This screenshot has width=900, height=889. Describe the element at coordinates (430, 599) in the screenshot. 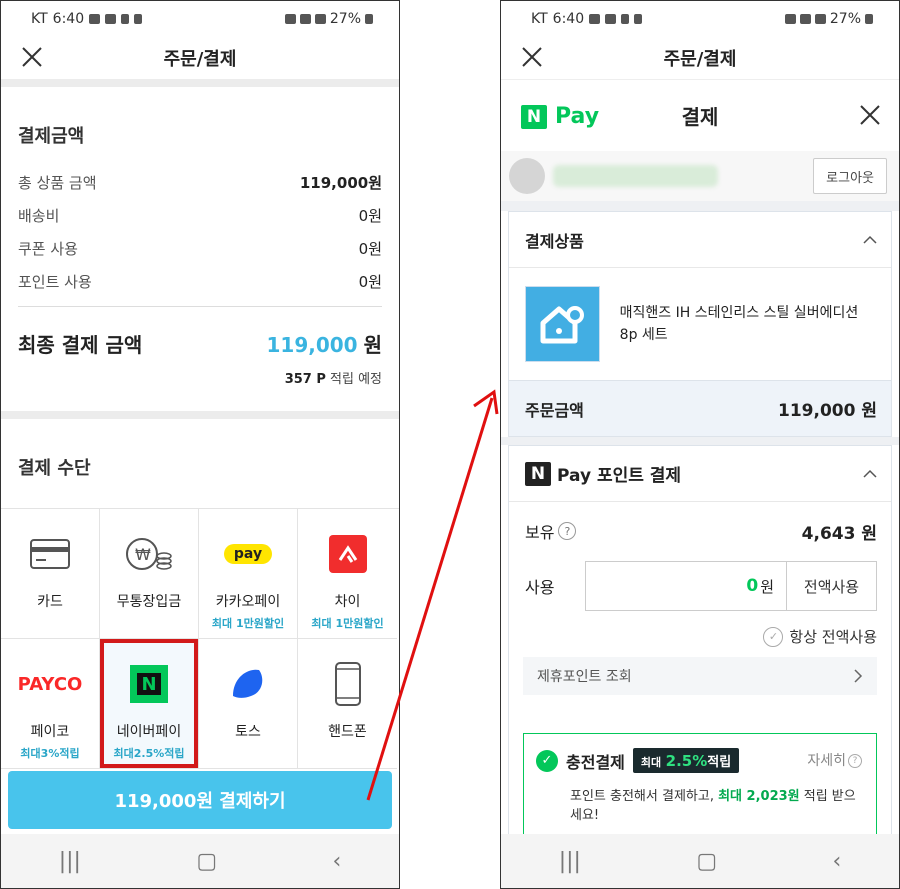

I see `arrow-line` at that location.